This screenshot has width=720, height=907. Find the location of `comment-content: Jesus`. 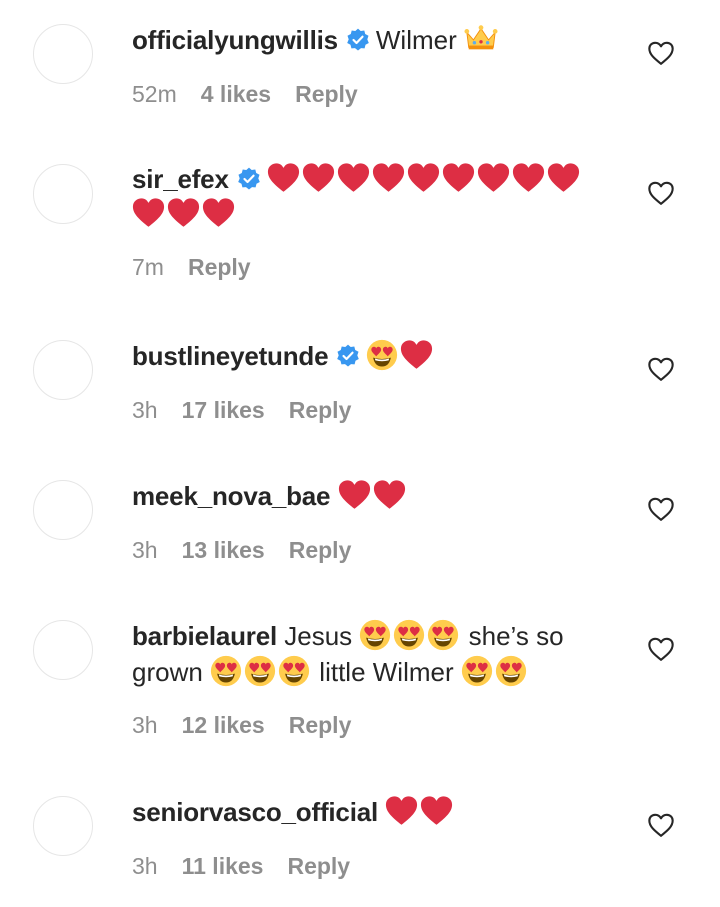

comment-content: Jesus is located at coordinates (318, 636).